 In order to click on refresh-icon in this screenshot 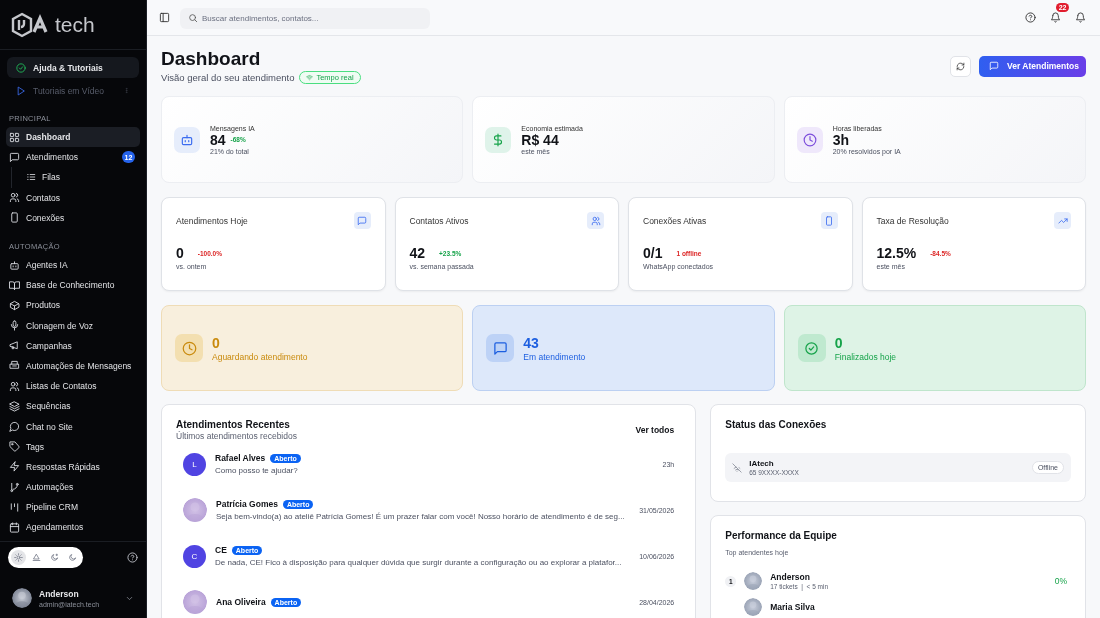, I will do `click(961, 66)`.